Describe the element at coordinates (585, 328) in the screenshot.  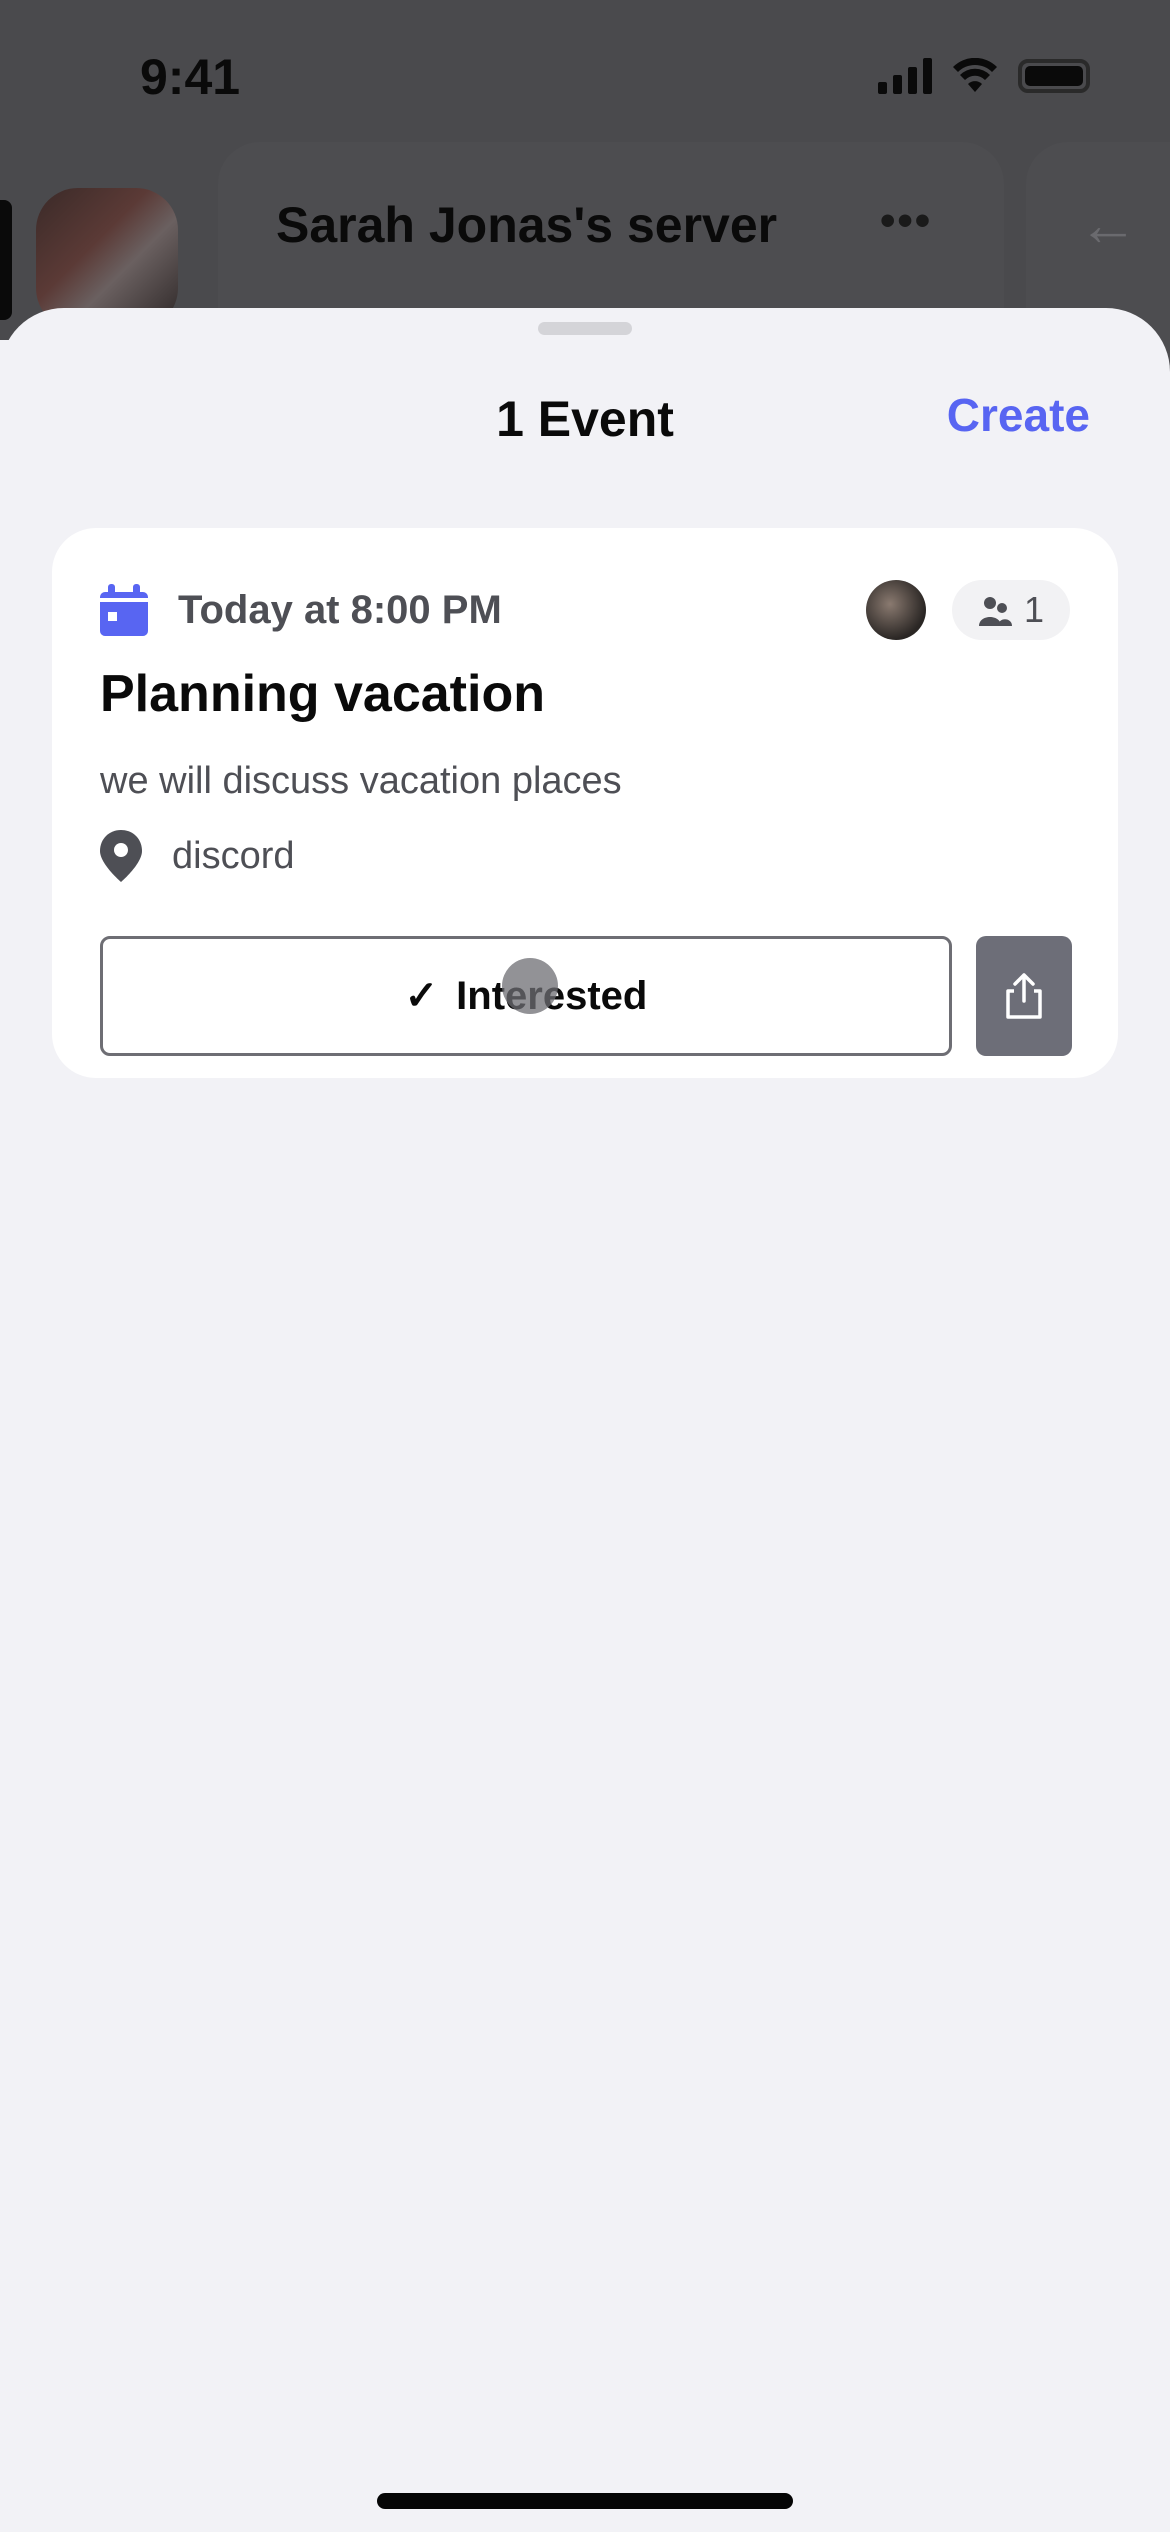
I see `sheet-grabber` at that location.